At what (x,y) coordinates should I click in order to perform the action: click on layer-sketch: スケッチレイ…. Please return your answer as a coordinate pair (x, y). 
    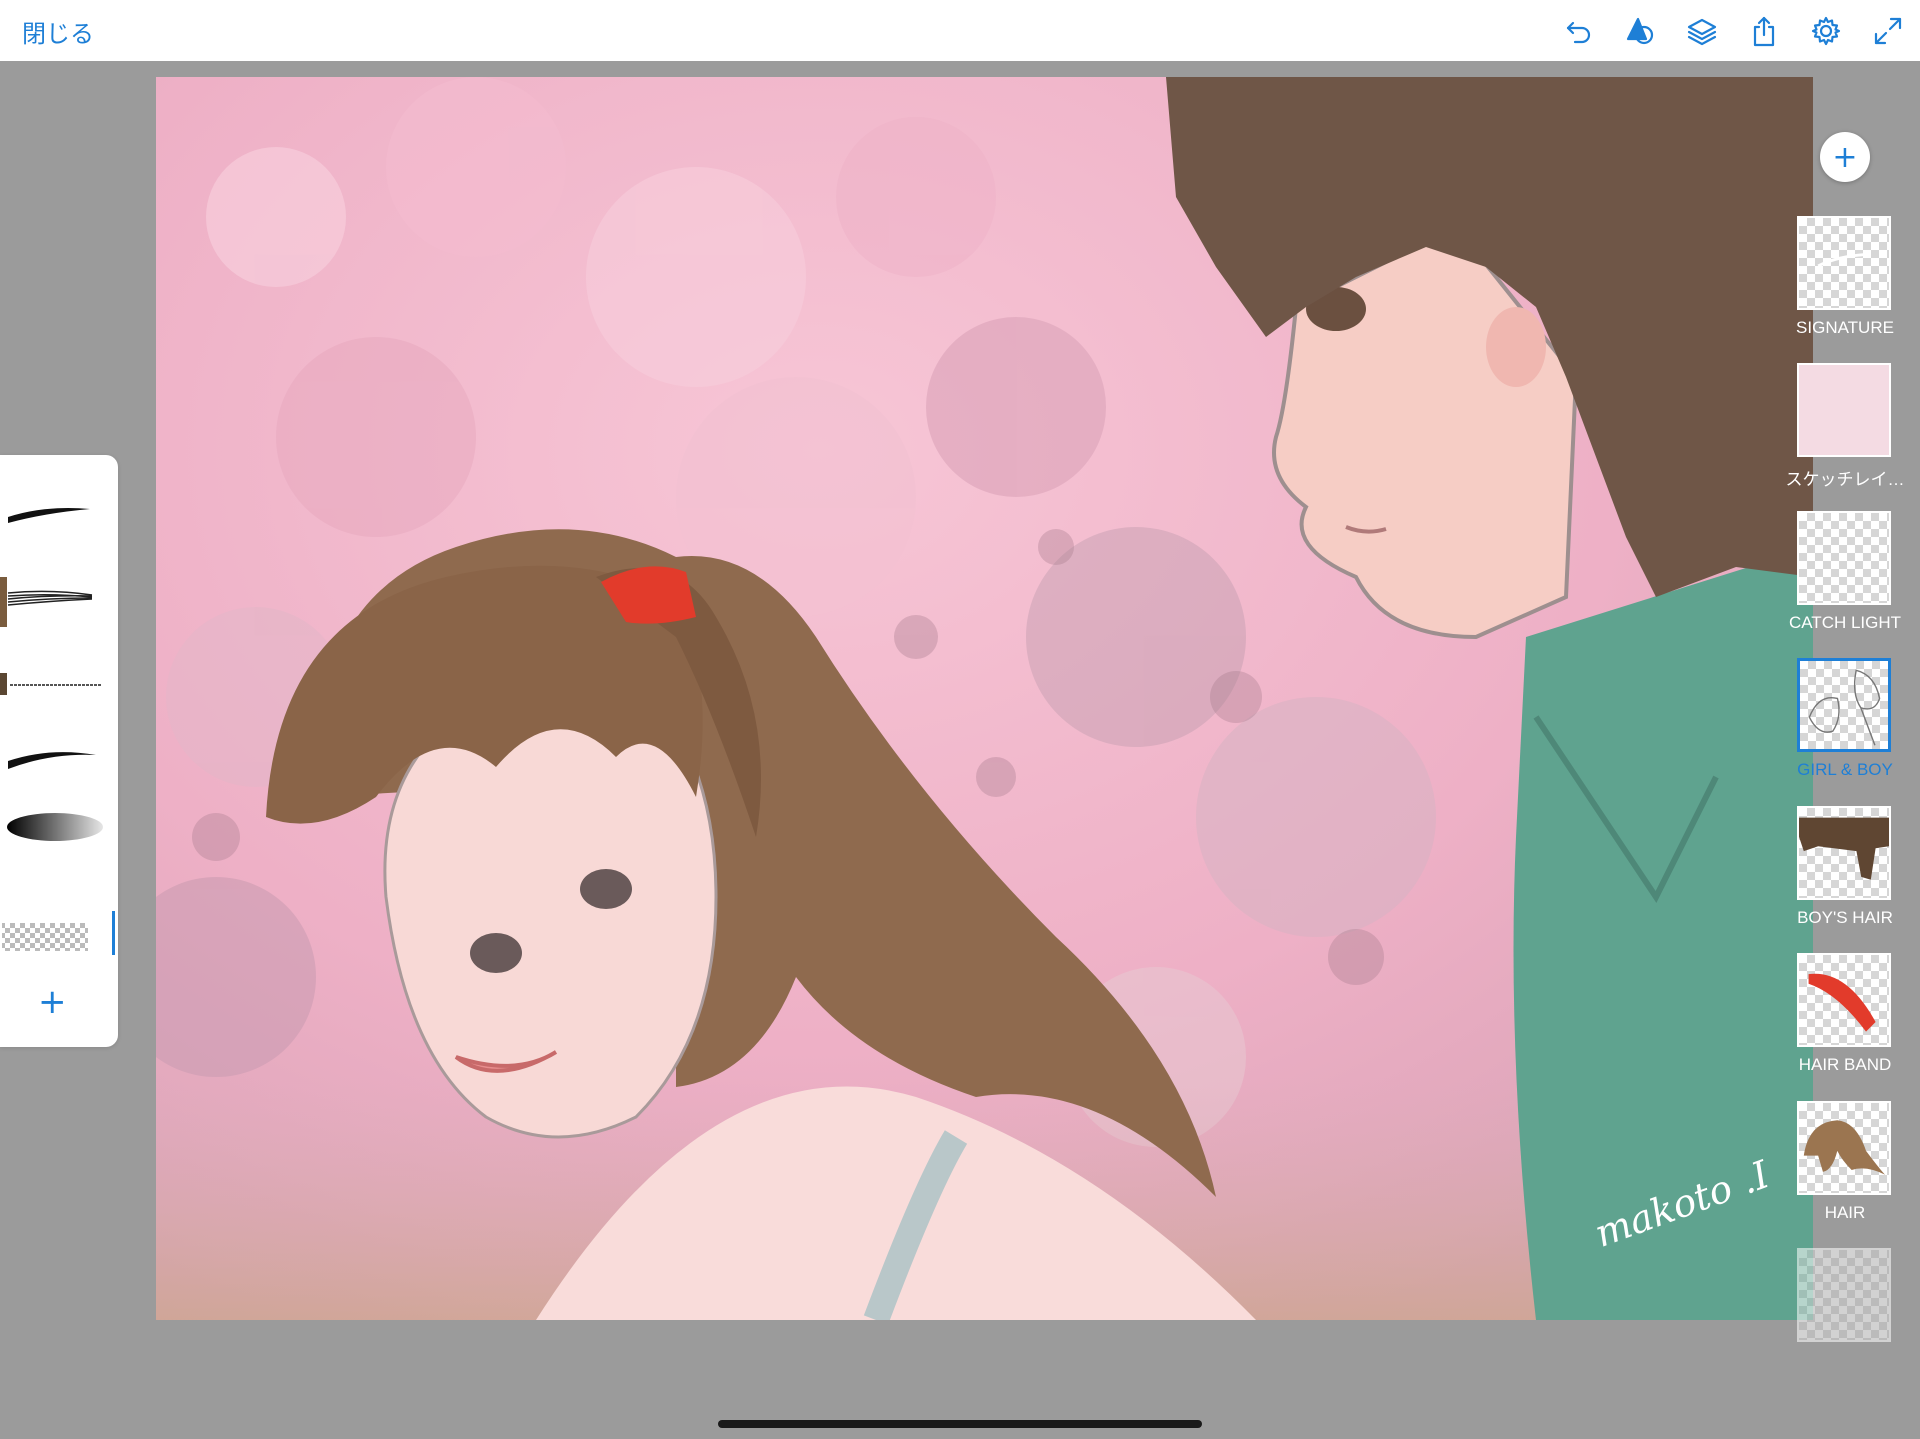
    Looking at the image, I should click on (1845, 433).